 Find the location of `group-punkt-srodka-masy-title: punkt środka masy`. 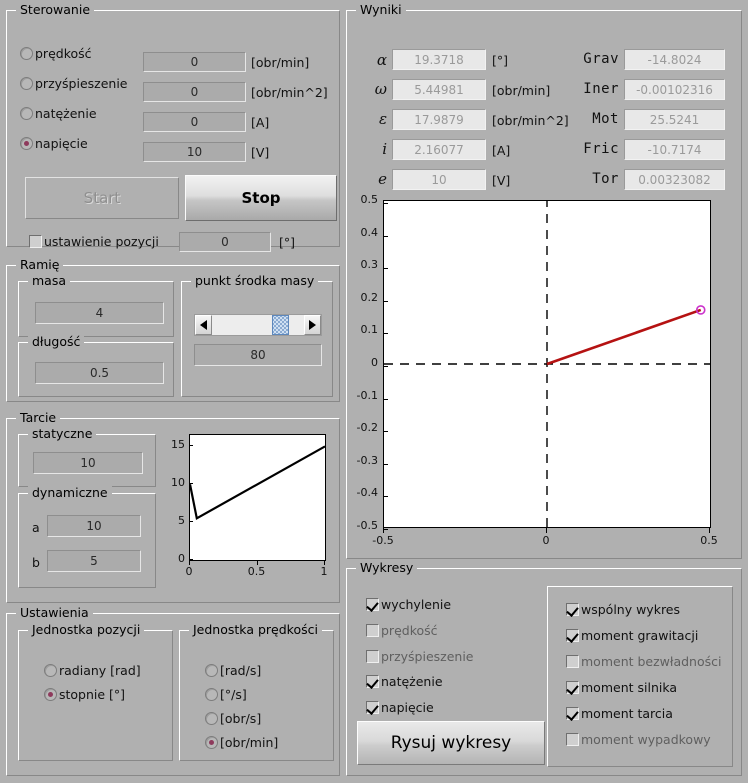

group-punkt-srodka-masy-title: punkt środka masy is located at coordinates (255, 281).